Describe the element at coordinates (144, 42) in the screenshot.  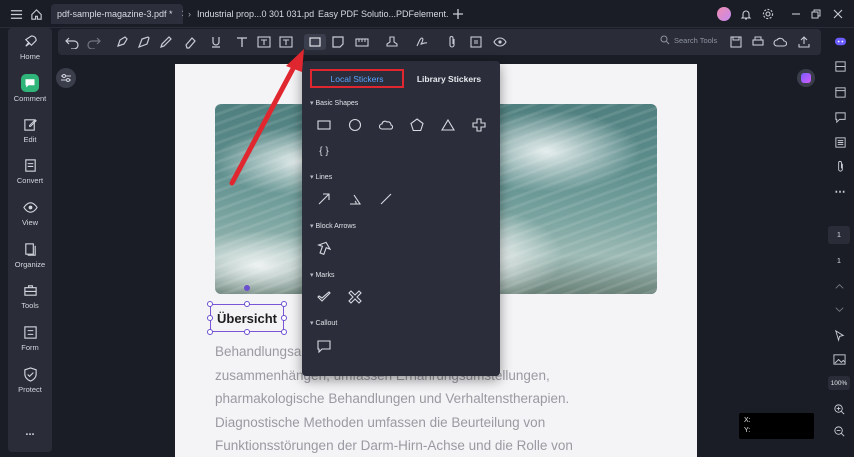
I see `area-highlight-icon` at that location.